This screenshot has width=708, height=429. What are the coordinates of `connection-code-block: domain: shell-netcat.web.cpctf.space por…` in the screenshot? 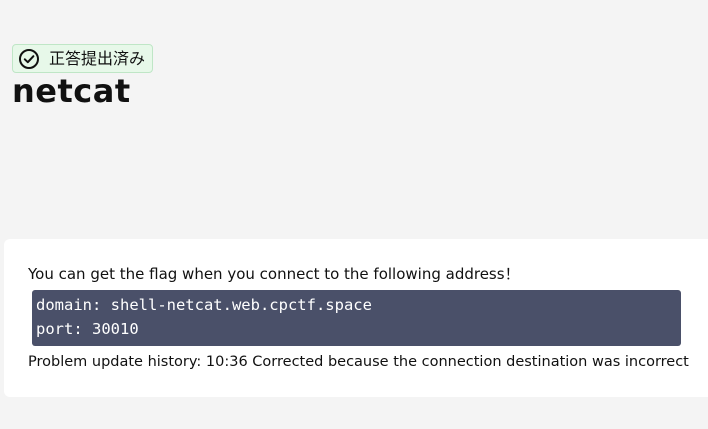 It's located at (356, 318).